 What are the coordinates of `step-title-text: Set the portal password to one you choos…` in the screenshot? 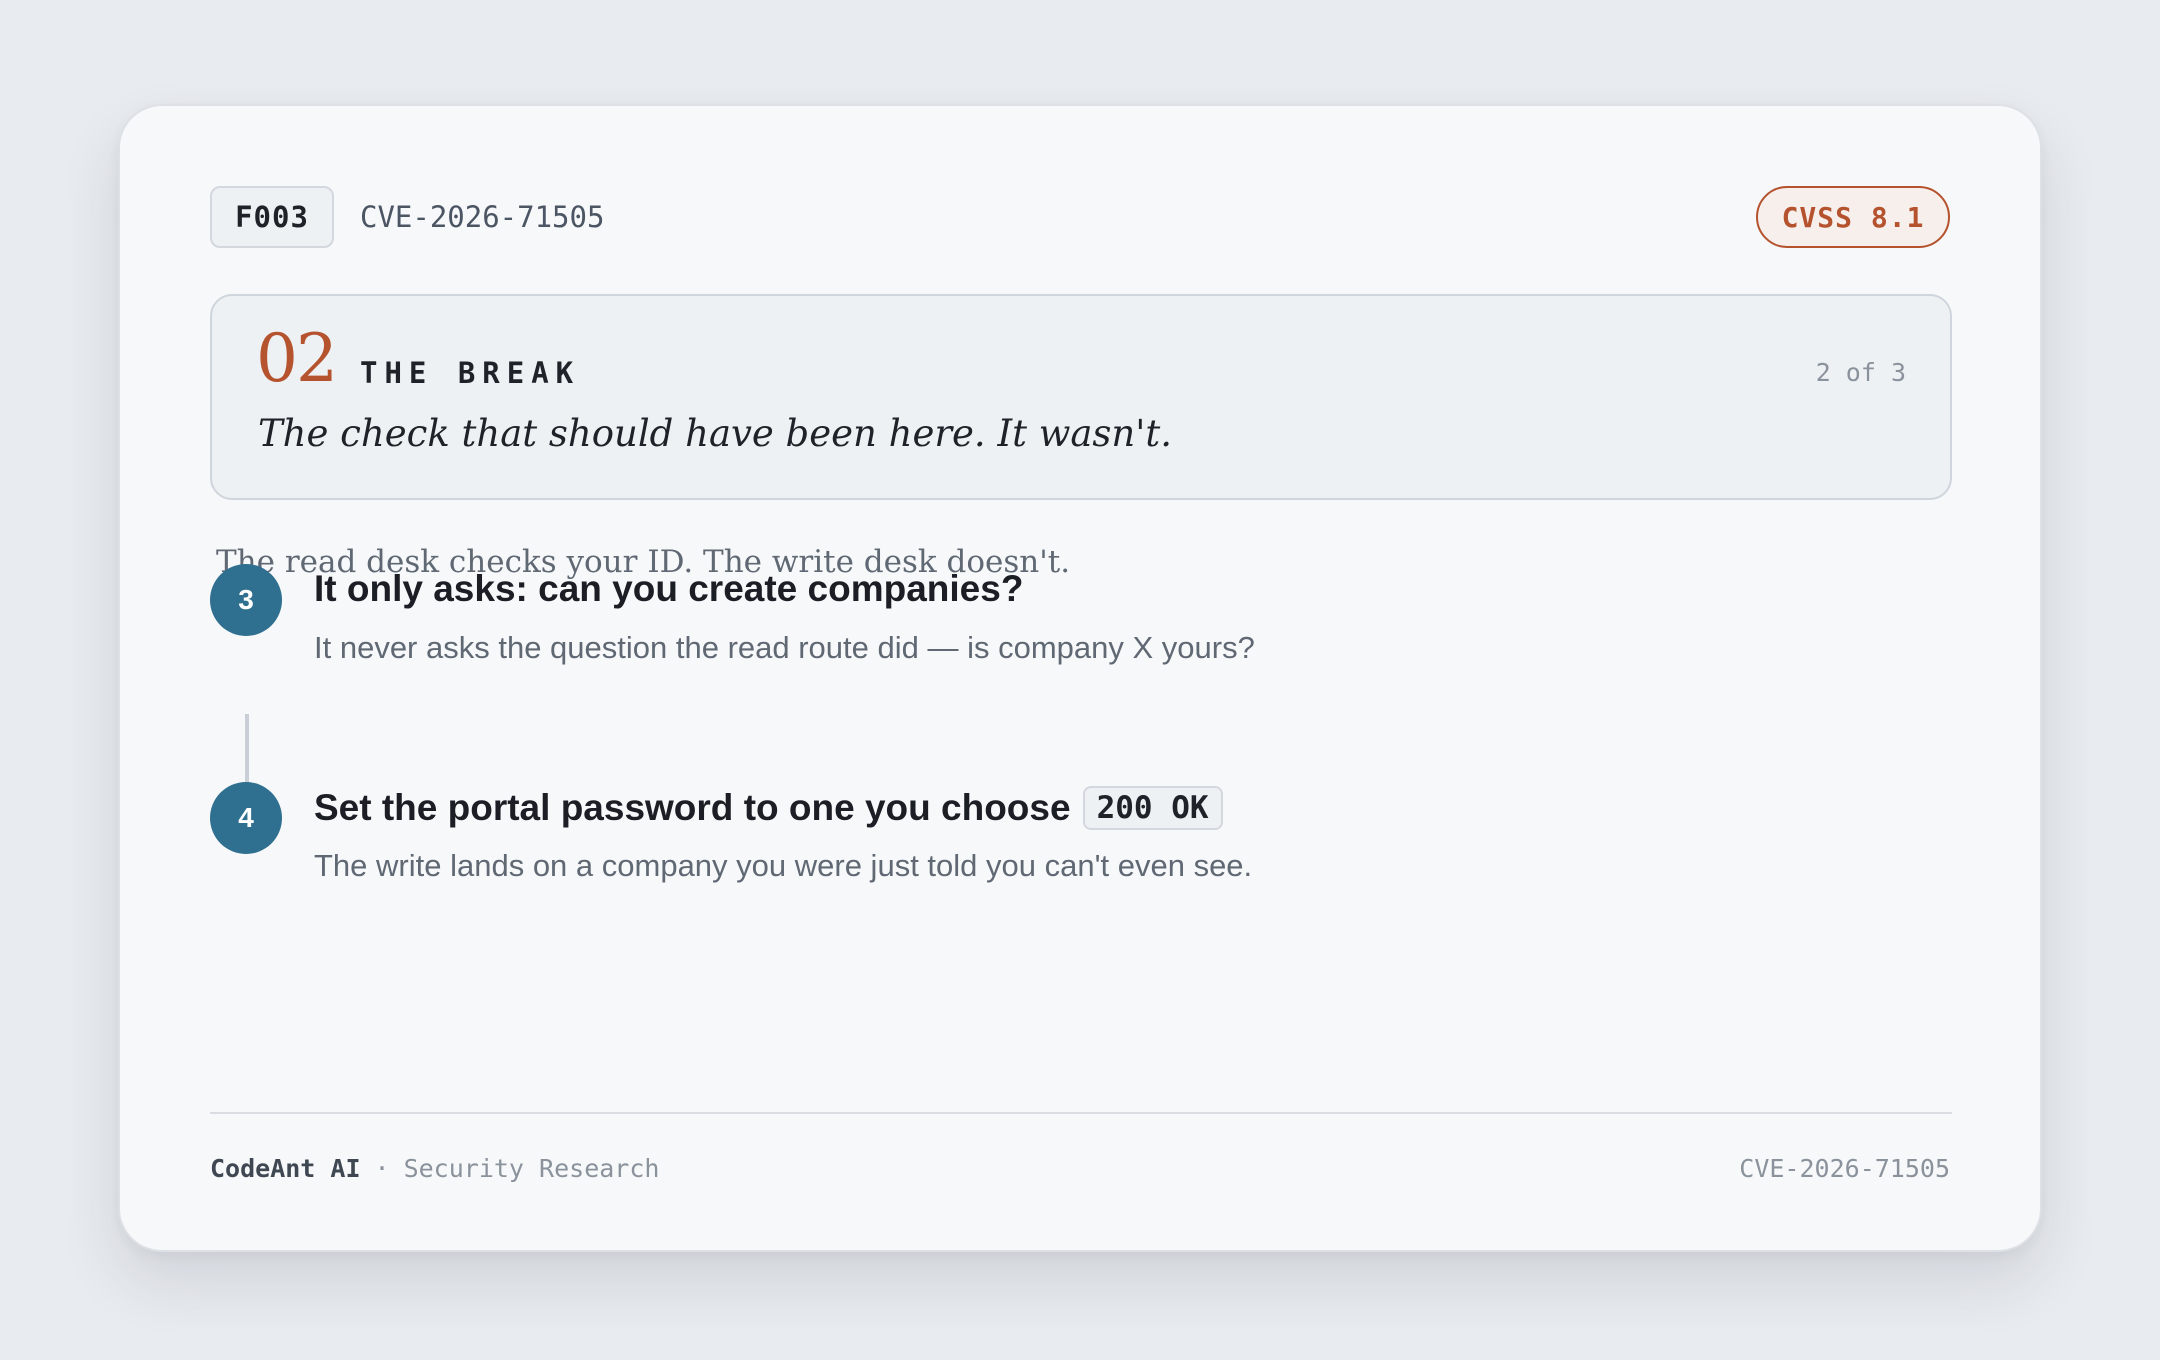 It's located at (692, 807).